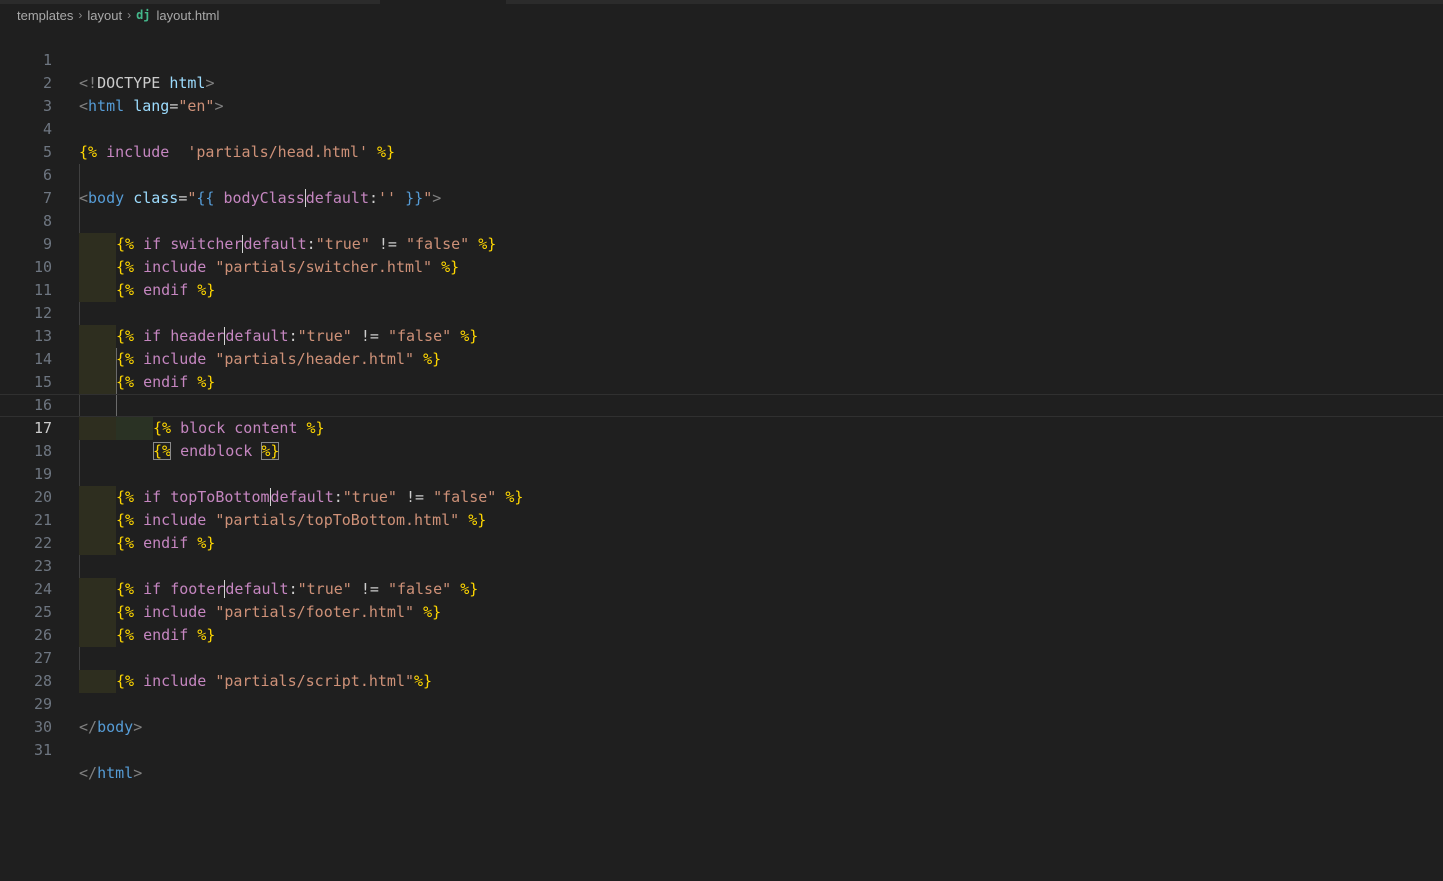  Describe the element at coordinates (721, 668) in the screenshot. I see `code-line: 28` at that location.